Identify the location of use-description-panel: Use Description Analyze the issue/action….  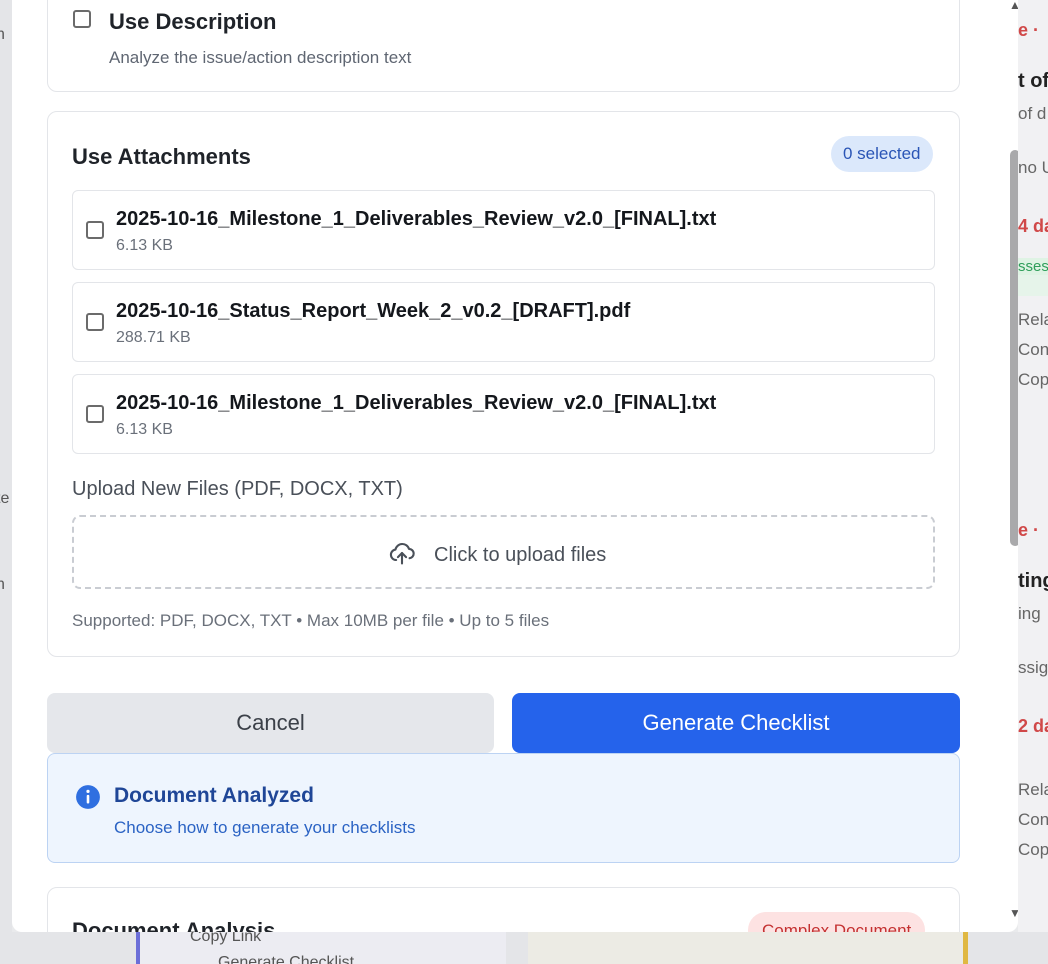
(503, 46).